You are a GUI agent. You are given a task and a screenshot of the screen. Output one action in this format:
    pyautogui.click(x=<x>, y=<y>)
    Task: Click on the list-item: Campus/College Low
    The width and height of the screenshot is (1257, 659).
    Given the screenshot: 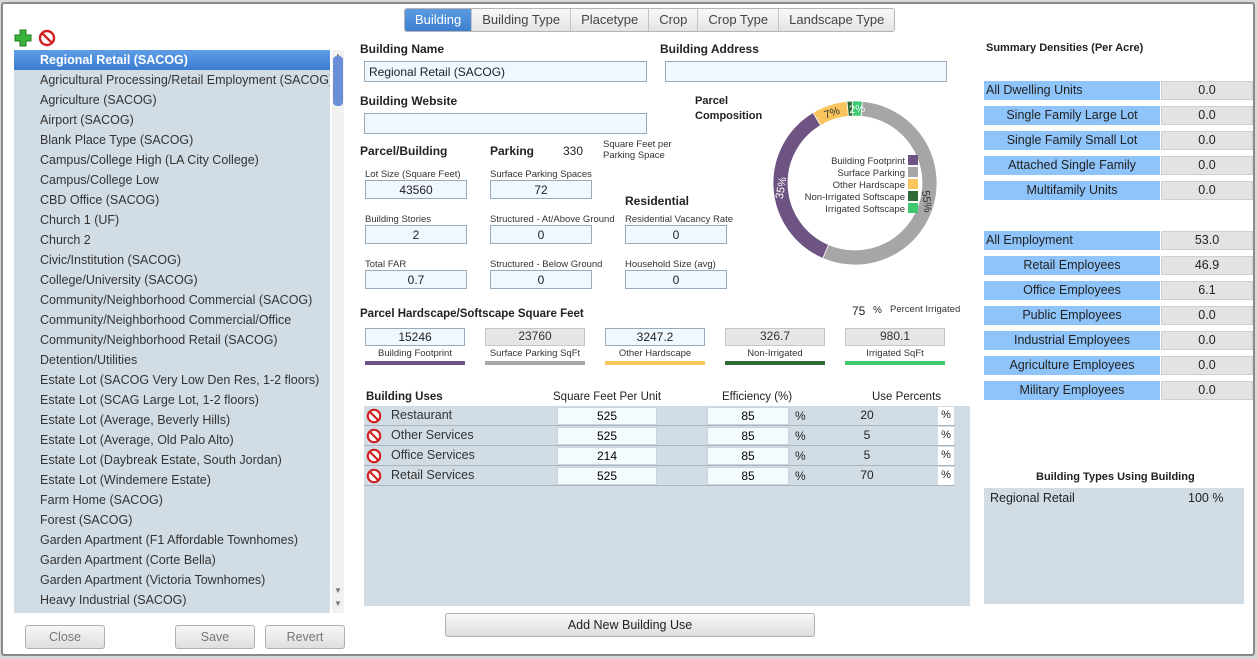 What is the action you would take?
    pyautogui.click(x=172, y=180)
    